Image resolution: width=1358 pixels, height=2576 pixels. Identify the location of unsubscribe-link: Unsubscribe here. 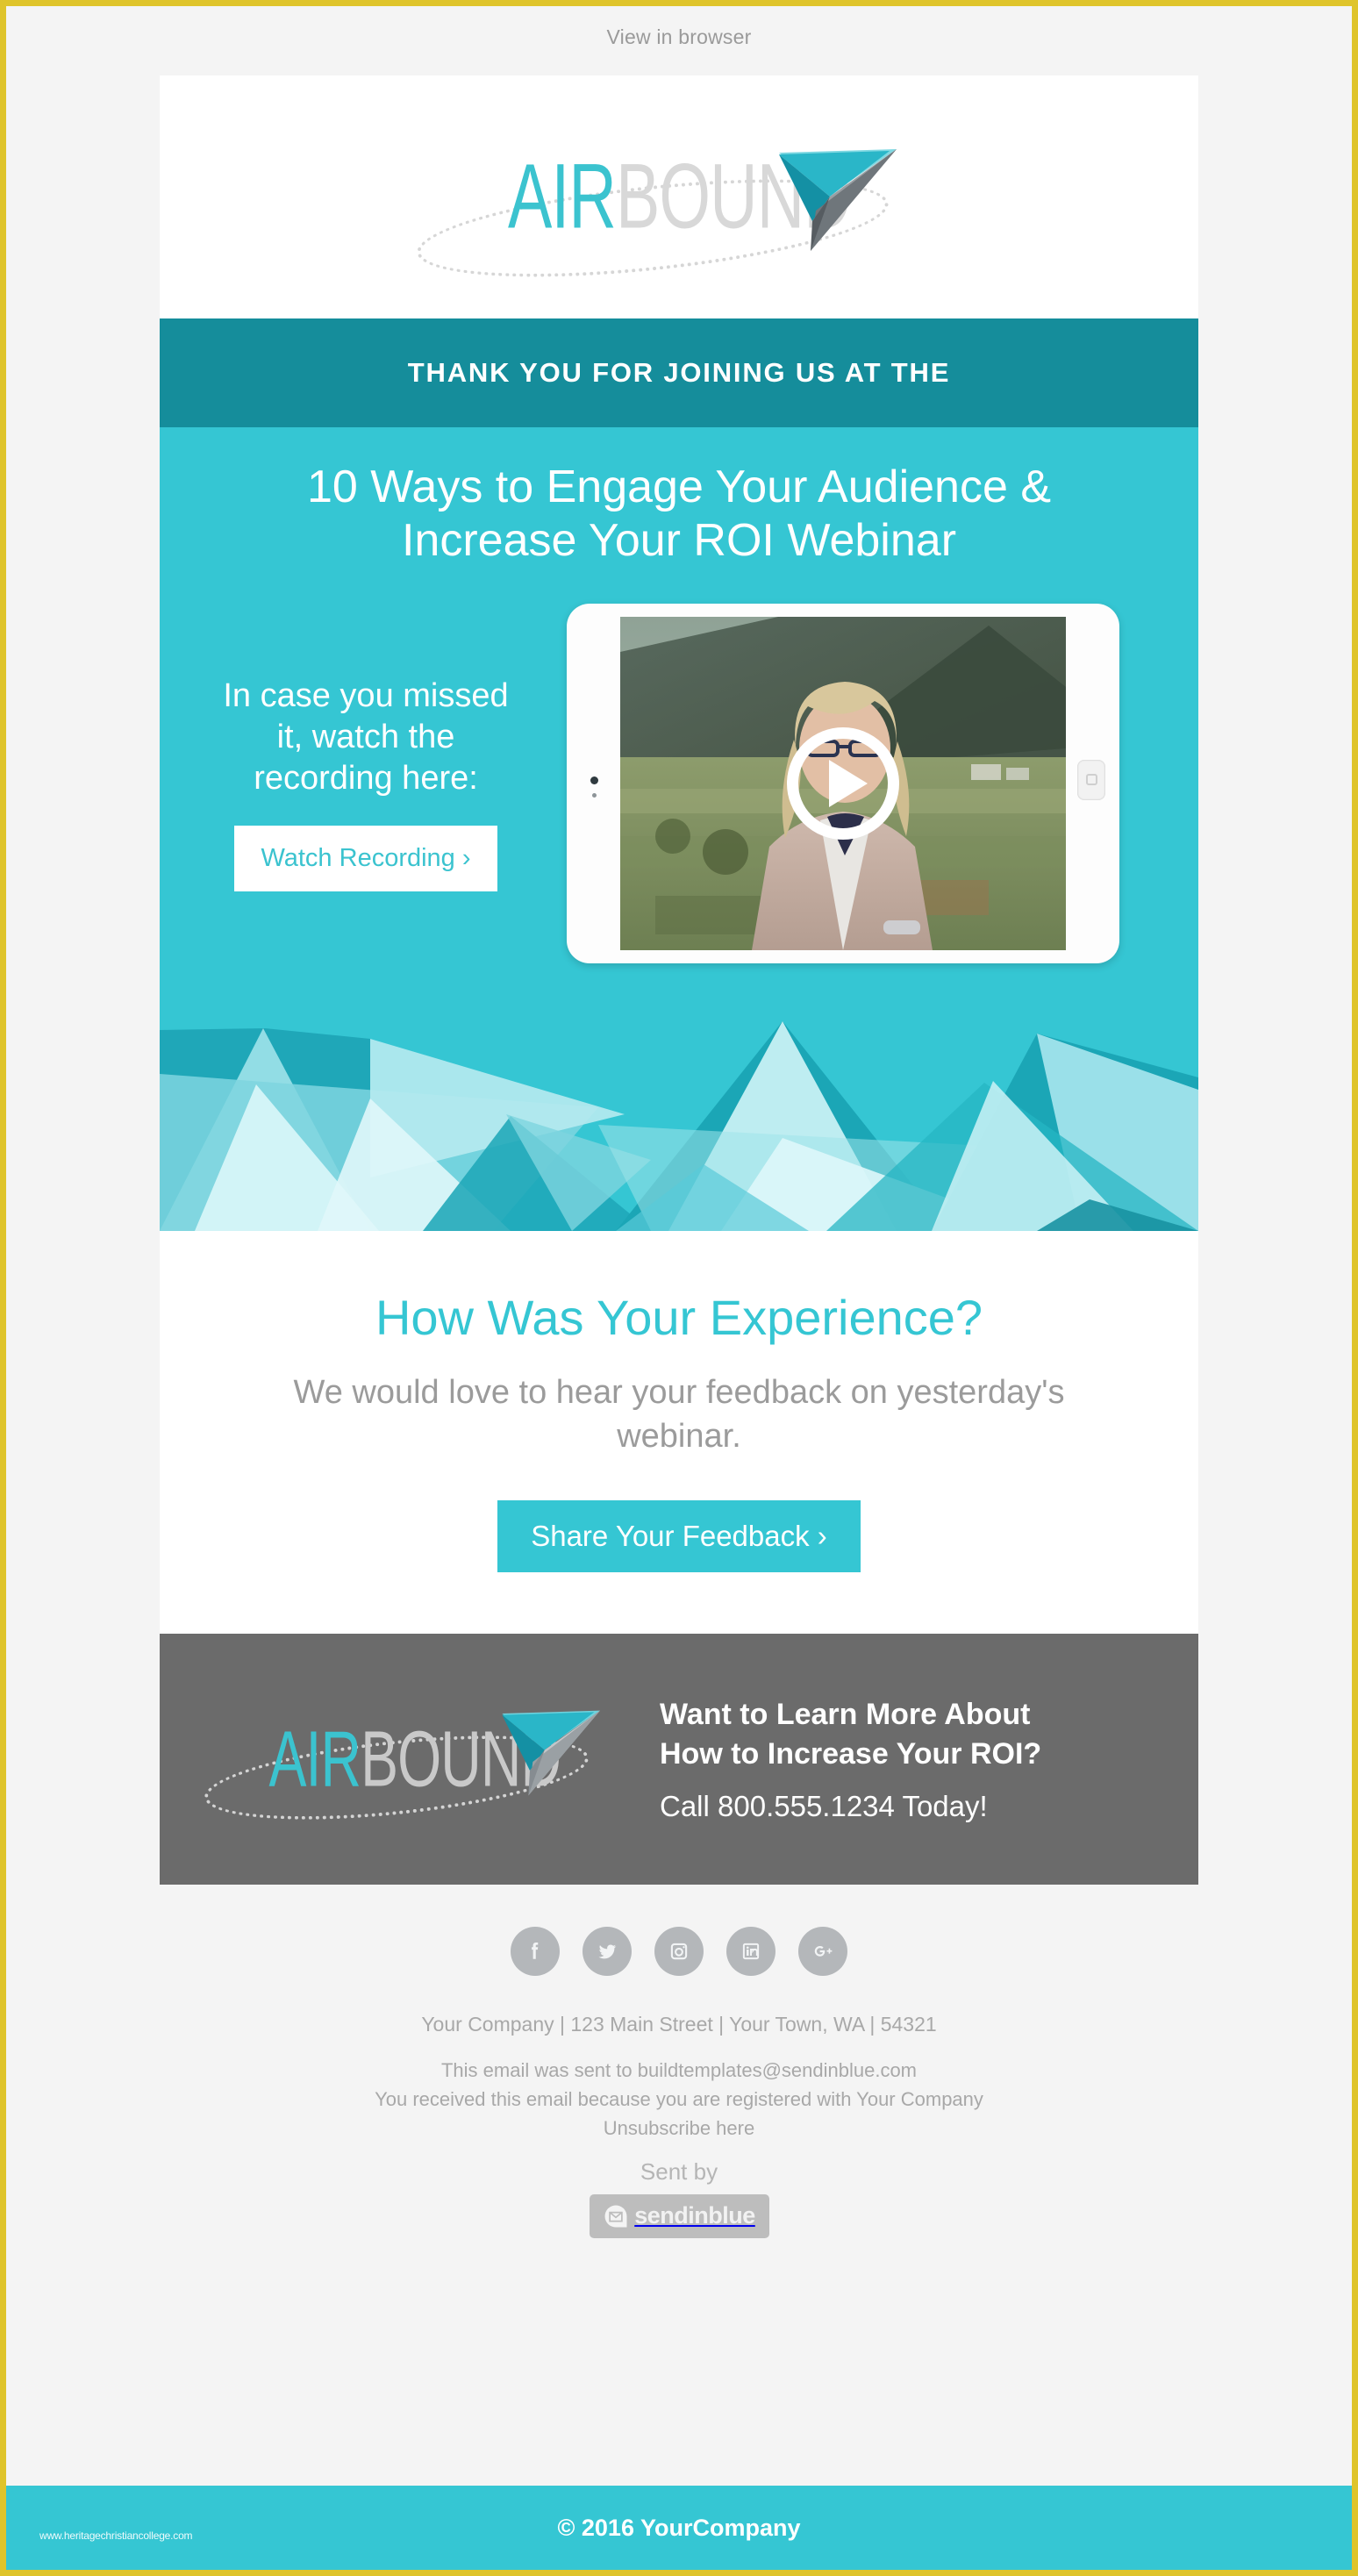
(679, 2128).